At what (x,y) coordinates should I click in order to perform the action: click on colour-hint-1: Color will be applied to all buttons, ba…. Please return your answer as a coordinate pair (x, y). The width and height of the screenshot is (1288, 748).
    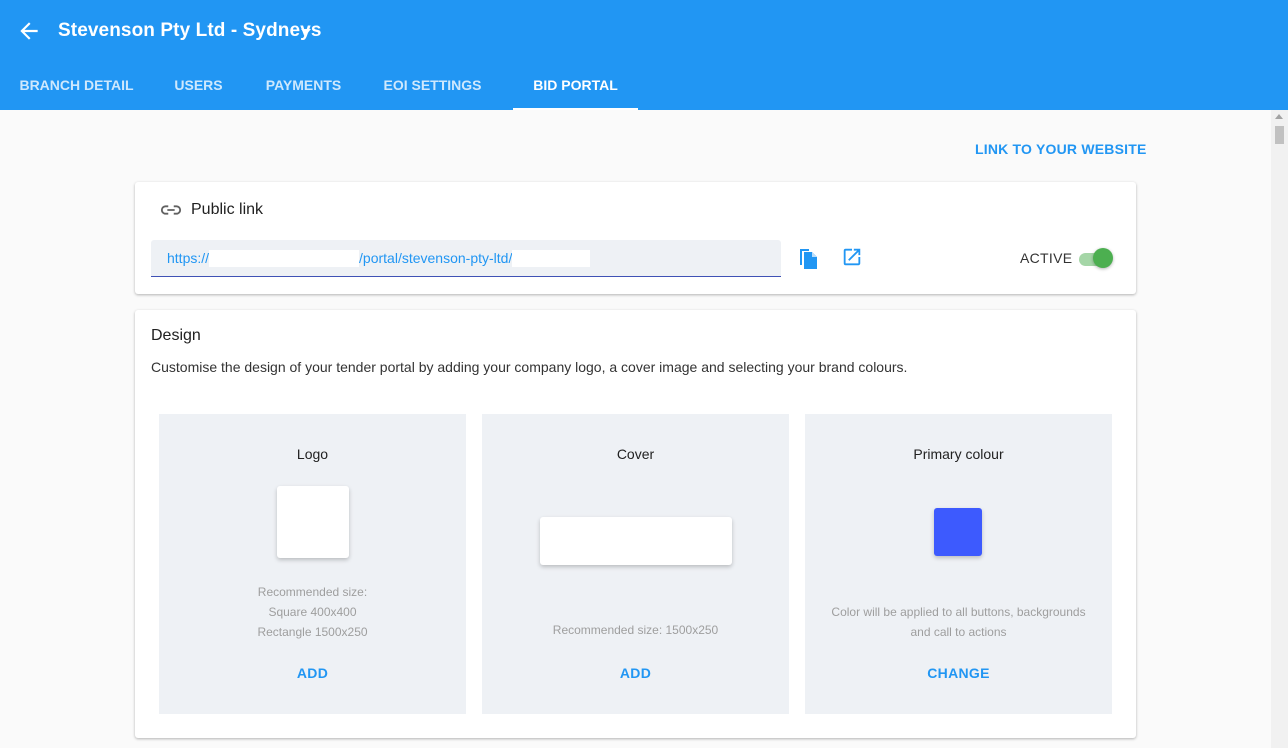
    Looking at the image, I should click on (958, 612).